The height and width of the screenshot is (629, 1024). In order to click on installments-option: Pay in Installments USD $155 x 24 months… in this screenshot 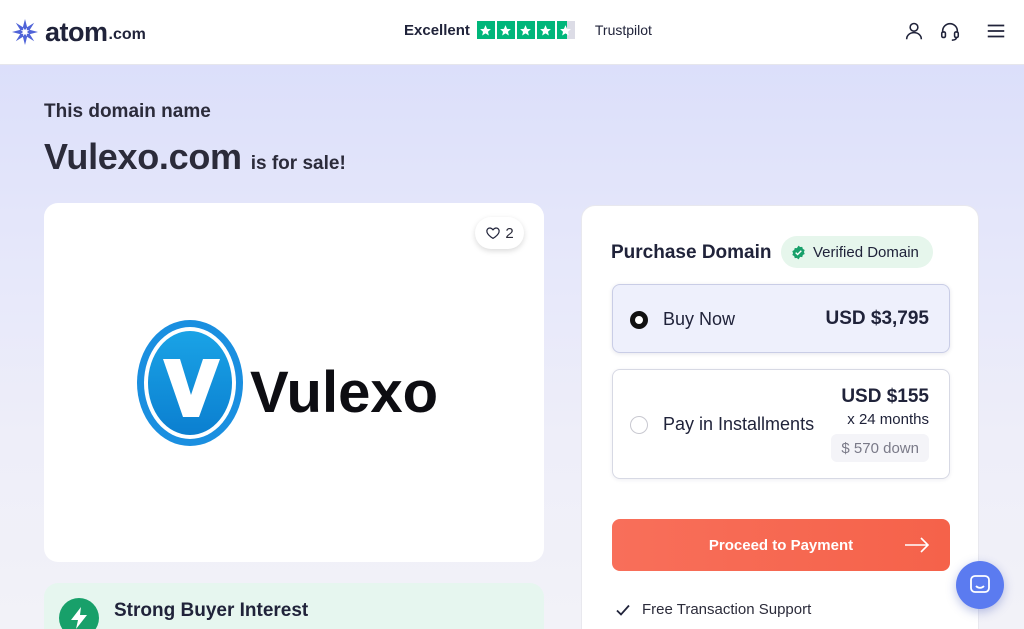, I will do `click(781, 424)`.